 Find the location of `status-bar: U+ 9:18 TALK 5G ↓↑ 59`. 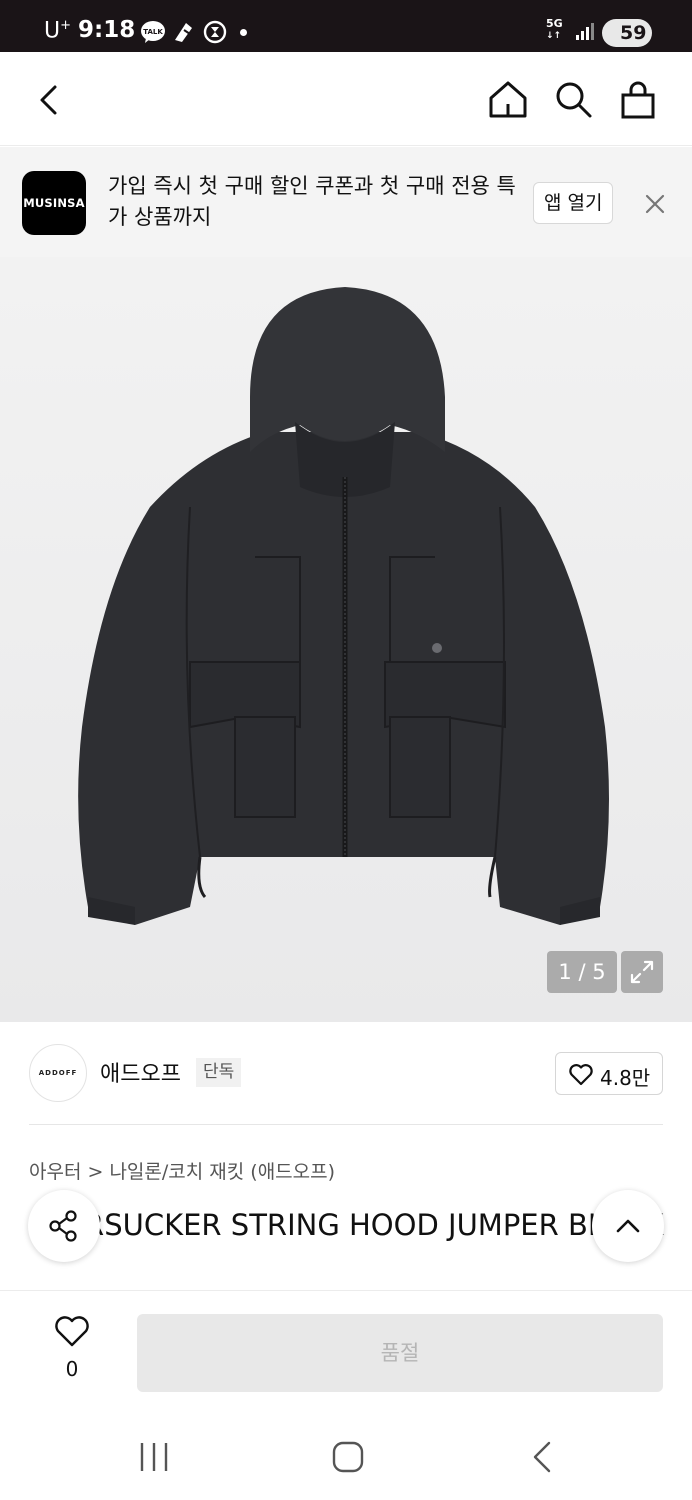

status-bar: U+ 9:18 TALK 5G ↓↑ 59 is located at coordinates (346, 26).